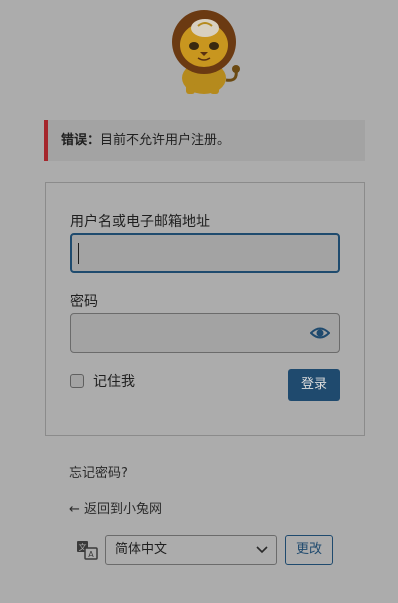  I want to click on password-label: 密码, so click(84, 302).